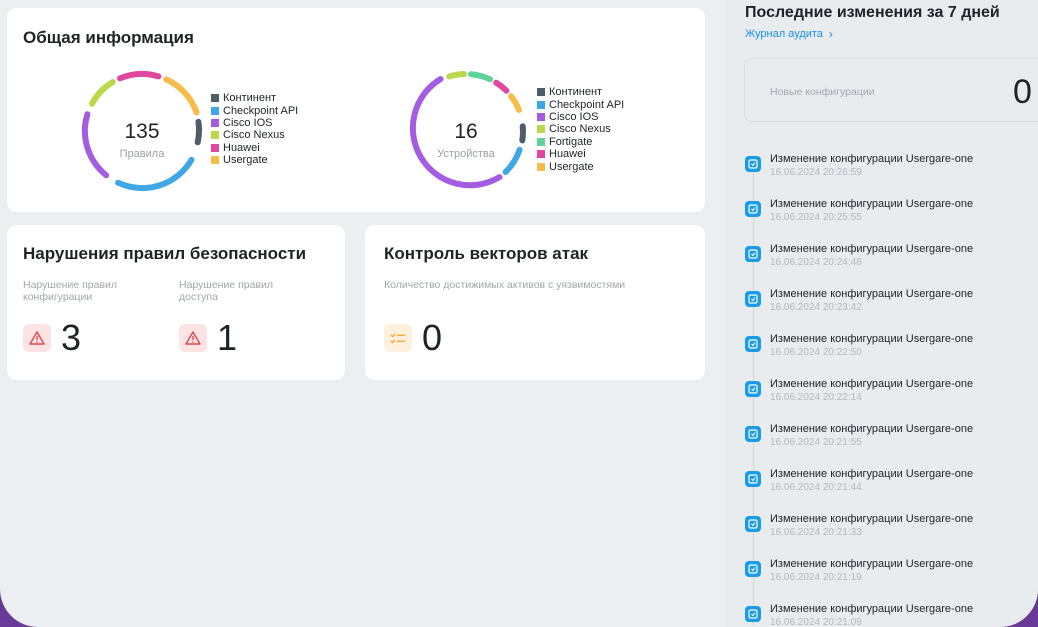  What do you see at coordinates (413, 338) in the screenshot?
I see `reachable-assets-metric: 0` at bounding box center [413, 338].